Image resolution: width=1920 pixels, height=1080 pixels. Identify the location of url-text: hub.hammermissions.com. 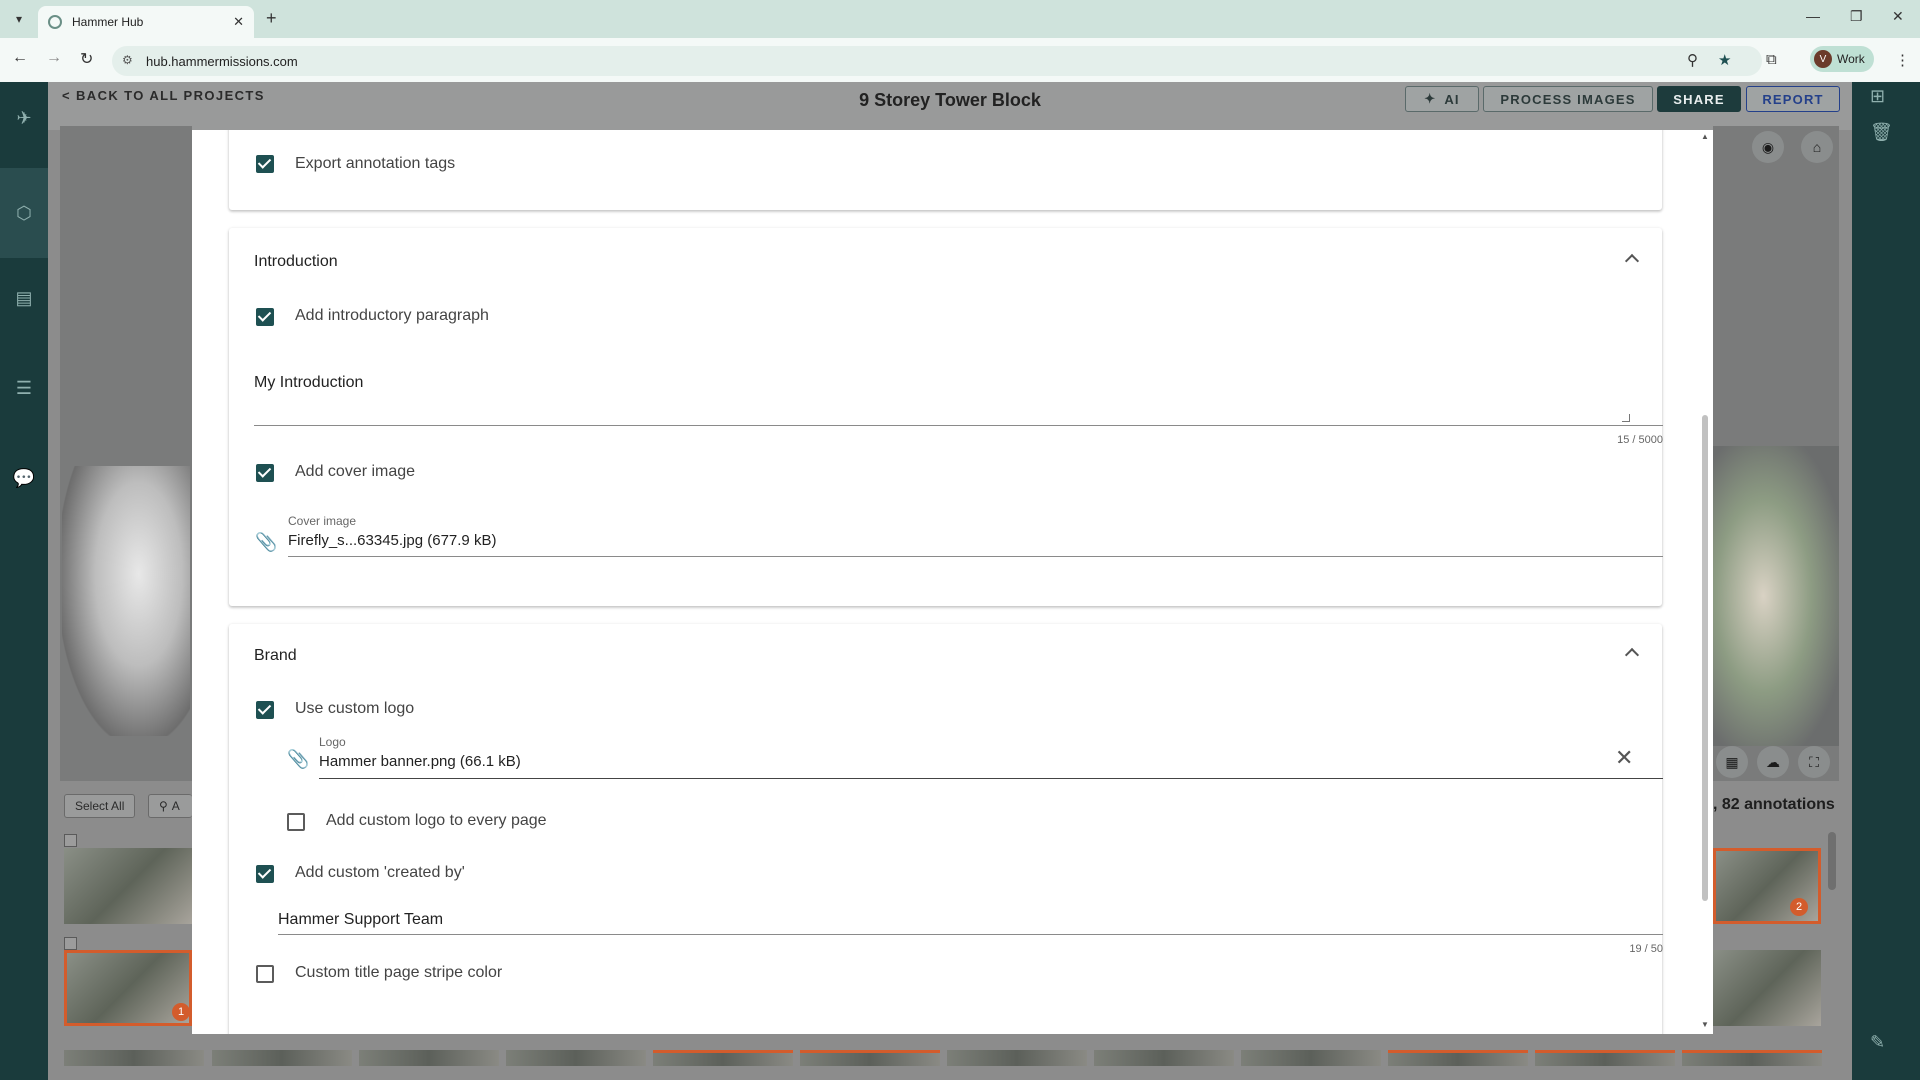
(222, 61).